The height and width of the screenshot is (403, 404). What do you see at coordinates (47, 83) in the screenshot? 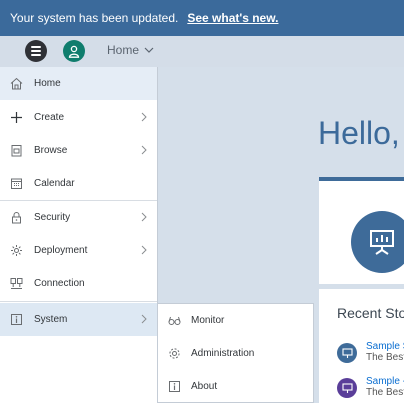
I see `menu-item-label: Home` at bounding box center [47, 83].